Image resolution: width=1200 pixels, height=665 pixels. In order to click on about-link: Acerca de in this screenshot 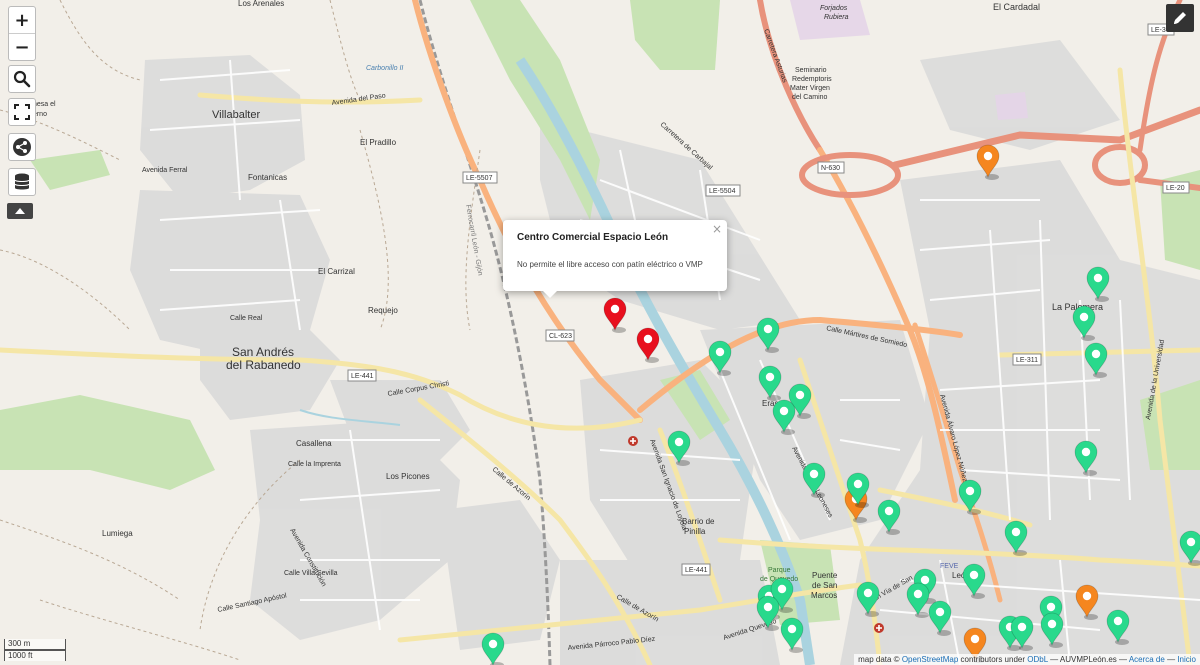, I will do `click(1147, 659)`.